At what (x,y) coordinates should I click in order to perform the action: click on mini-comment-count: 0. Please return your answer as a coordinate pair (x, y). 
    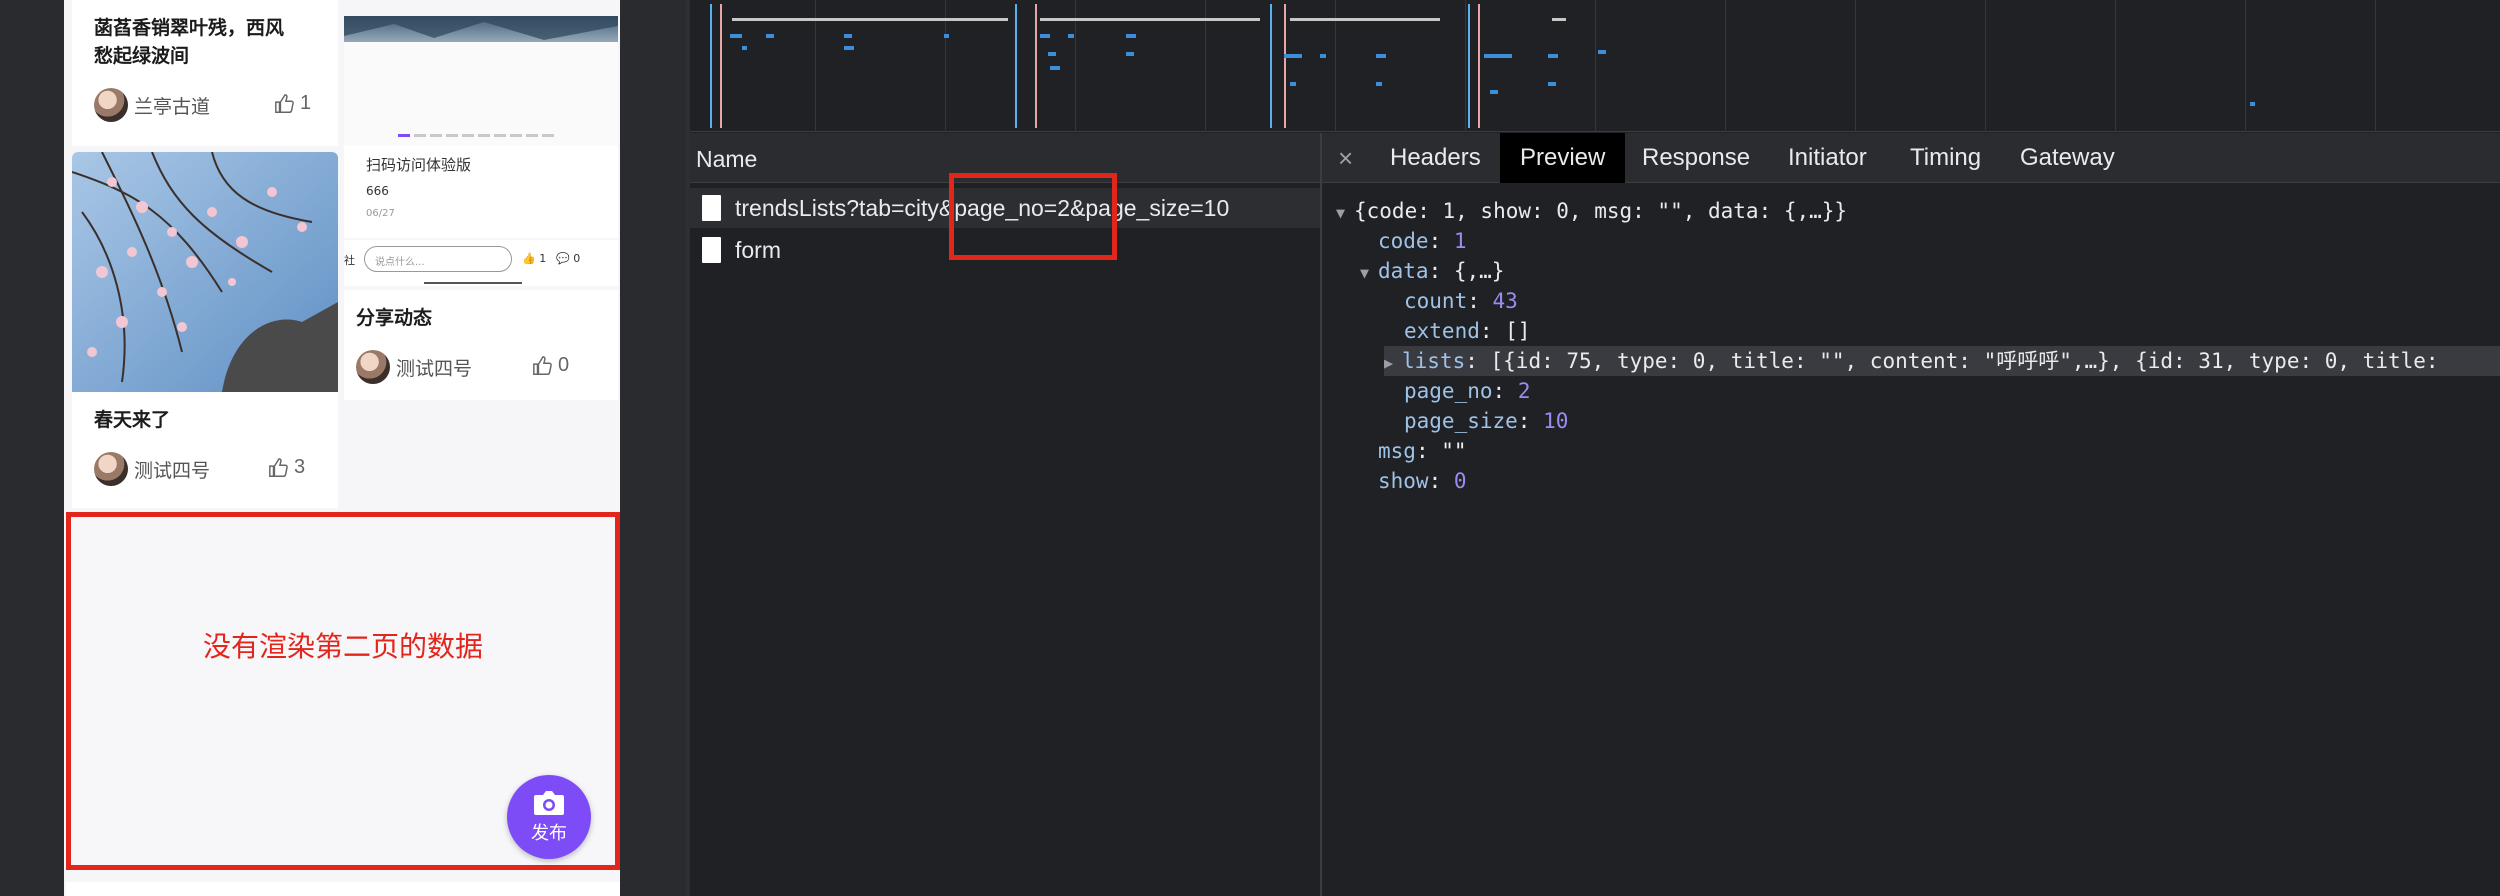
    Looking at the image, I should click on (577, 258).